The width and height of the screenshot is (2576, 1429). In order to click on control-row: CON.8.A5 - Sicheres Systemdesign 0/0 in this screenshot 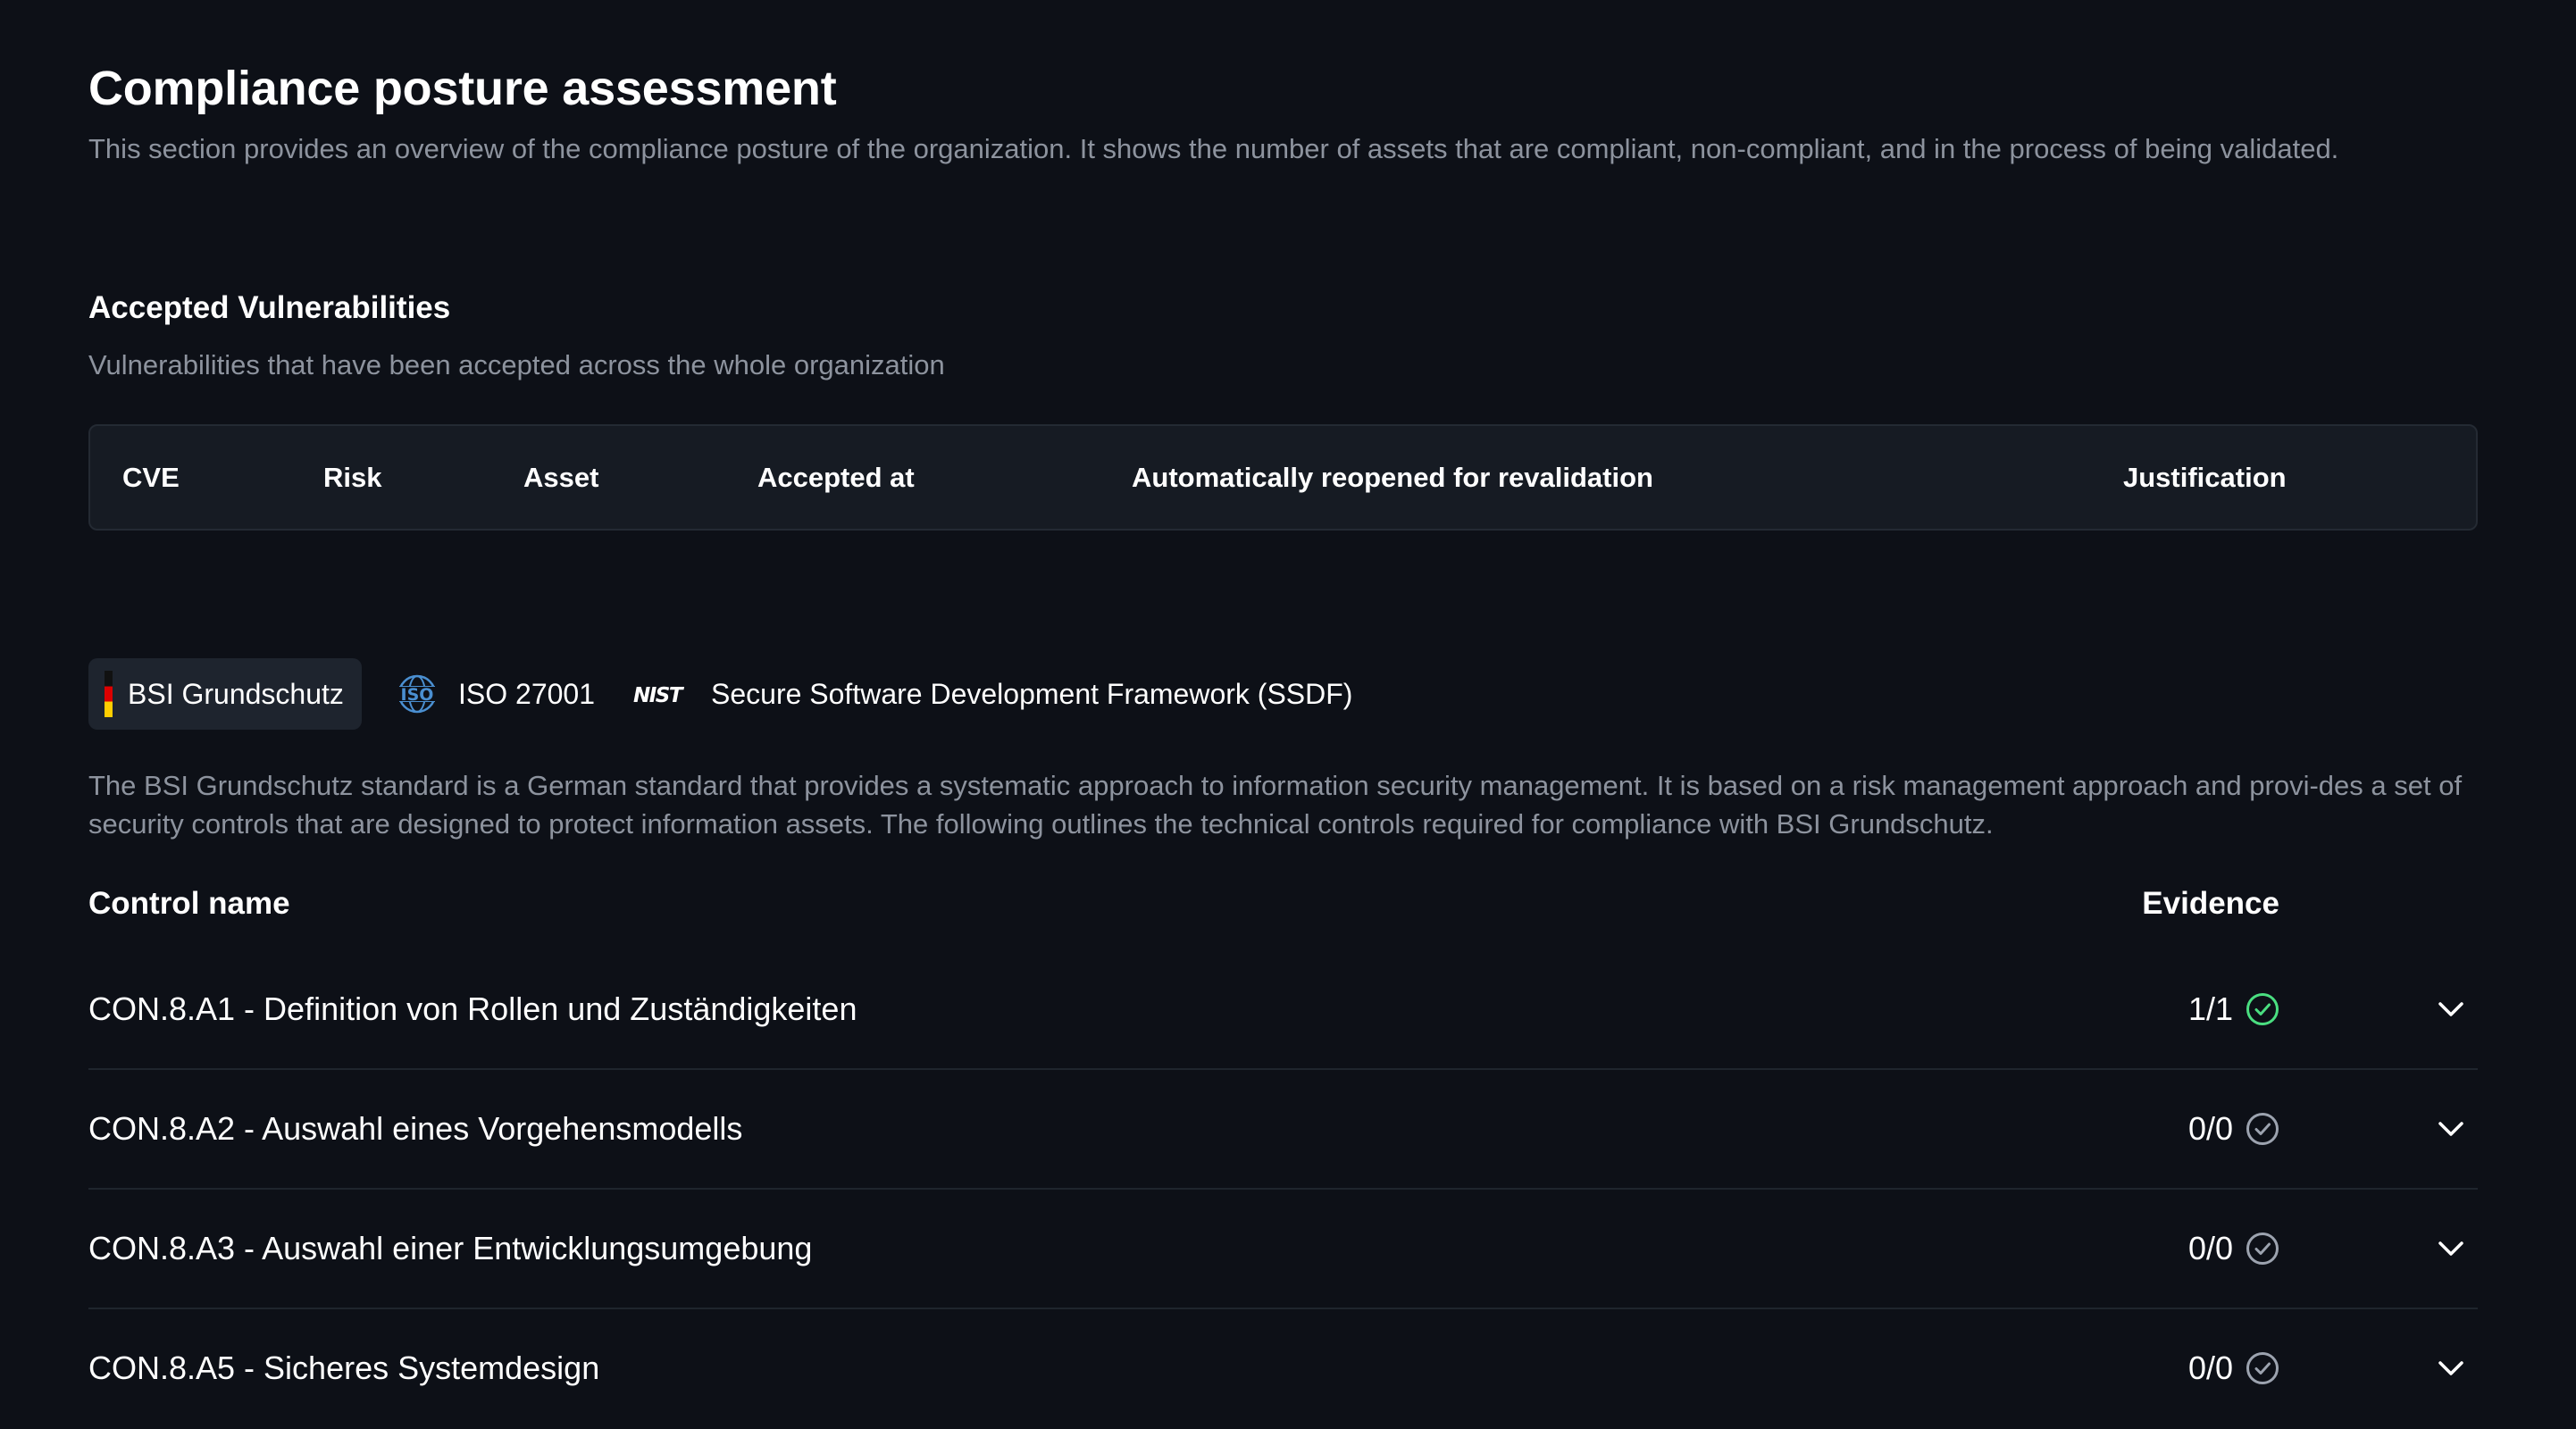, I will do `click(1283, 1369)`.